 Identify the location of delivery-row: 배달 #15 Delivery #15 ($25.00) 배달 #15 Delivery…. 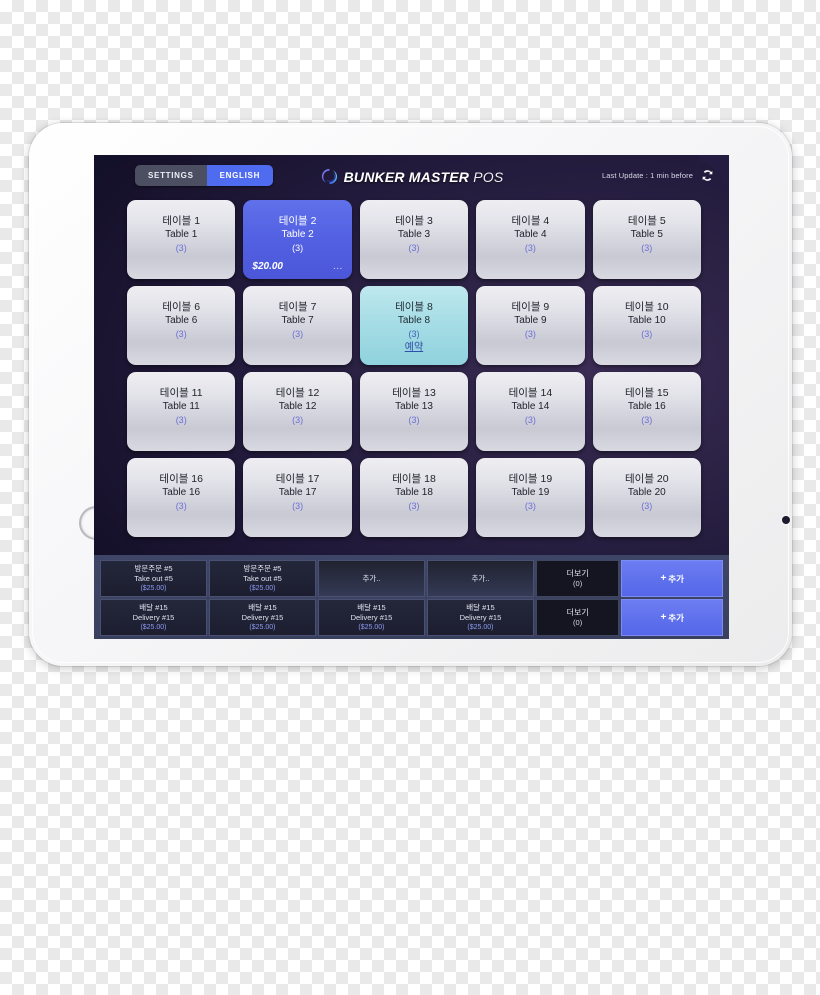
(411, 617).